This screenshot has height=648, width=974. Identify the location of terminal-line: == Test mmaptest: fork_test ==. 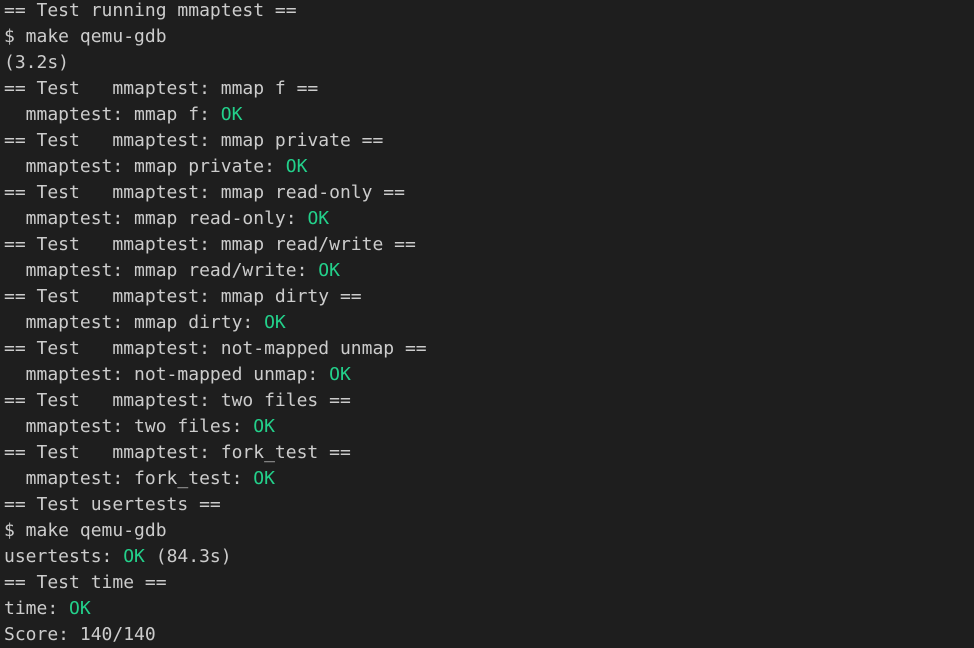
(489, 453).